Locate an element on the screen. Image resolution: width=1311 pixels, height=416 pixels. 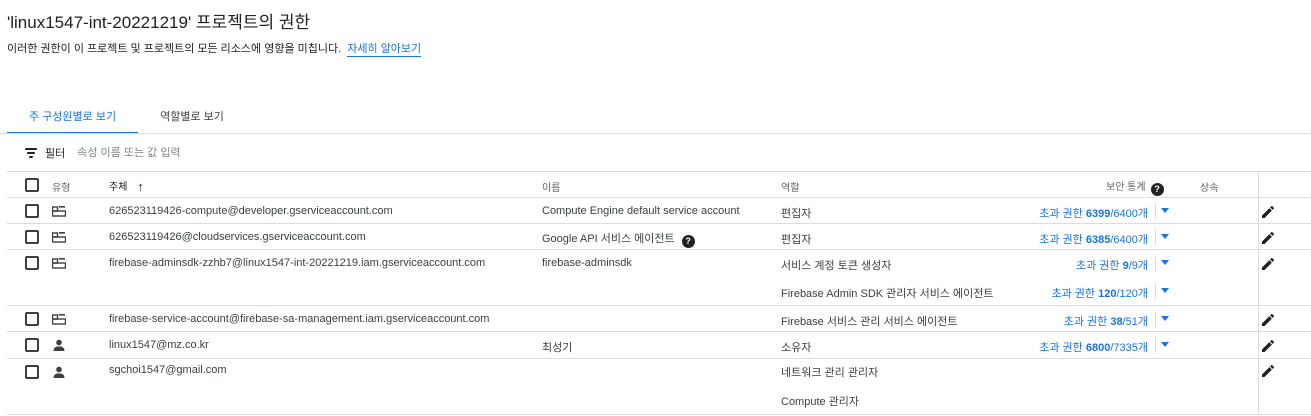
filter-label: 필터 is located at coordinates (55, 153).